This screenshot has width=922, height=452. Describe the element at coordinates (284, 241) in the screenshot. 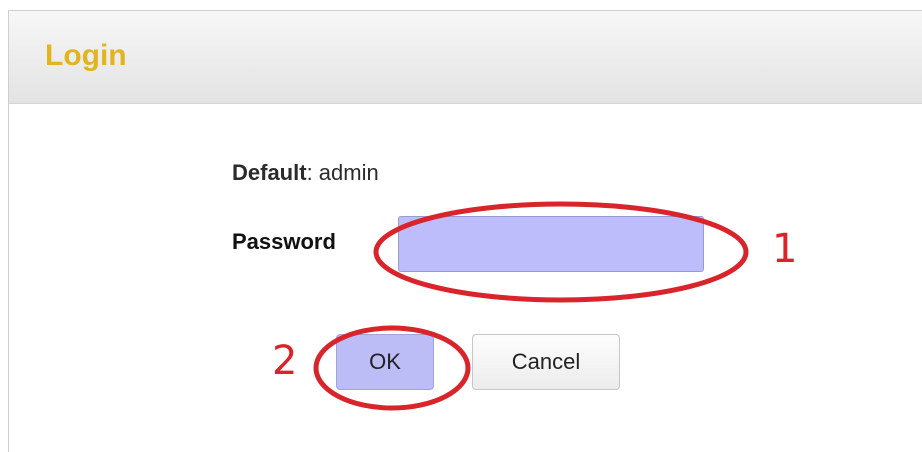

I see `password-label: Password` at that location.